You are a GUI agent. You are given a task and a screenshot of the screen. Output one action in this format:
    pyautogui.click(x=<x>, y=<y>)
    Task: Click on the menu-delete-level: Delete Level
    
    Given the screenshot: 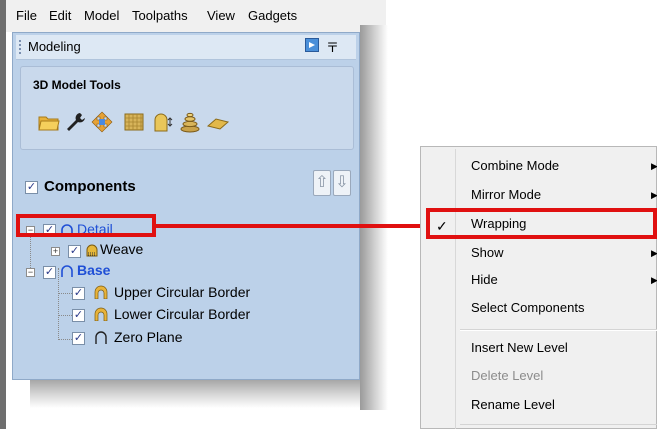 What is the action you would take?
    pyautogui.click(x=507, y=375)
    